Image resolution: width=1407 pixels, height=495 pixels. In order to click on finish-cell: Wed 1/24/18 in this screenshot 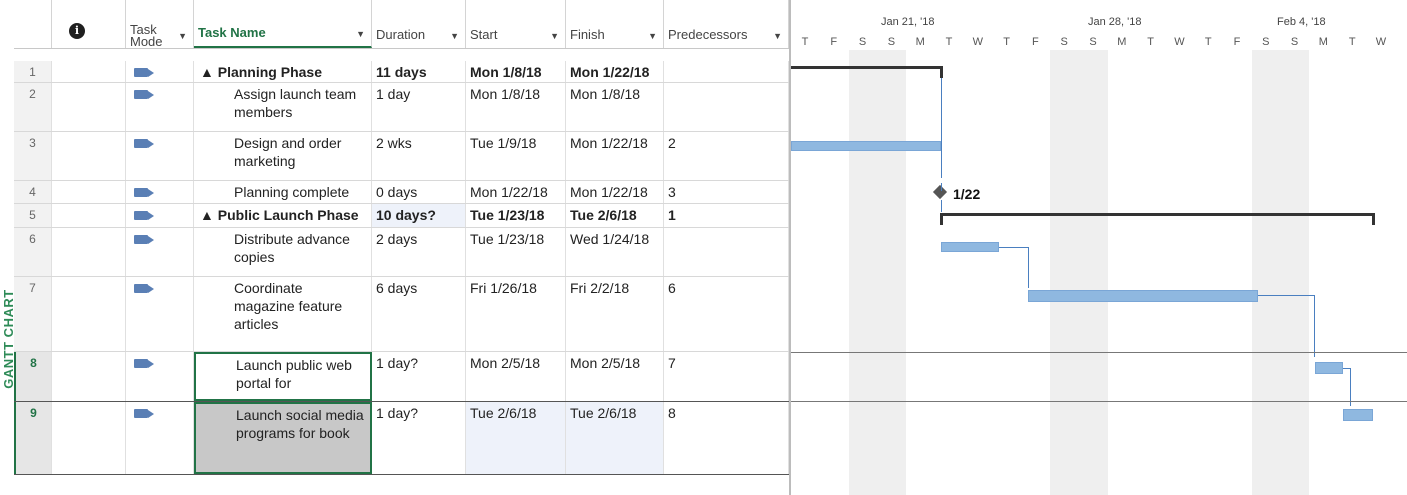, I will do `click(615, 252)`.